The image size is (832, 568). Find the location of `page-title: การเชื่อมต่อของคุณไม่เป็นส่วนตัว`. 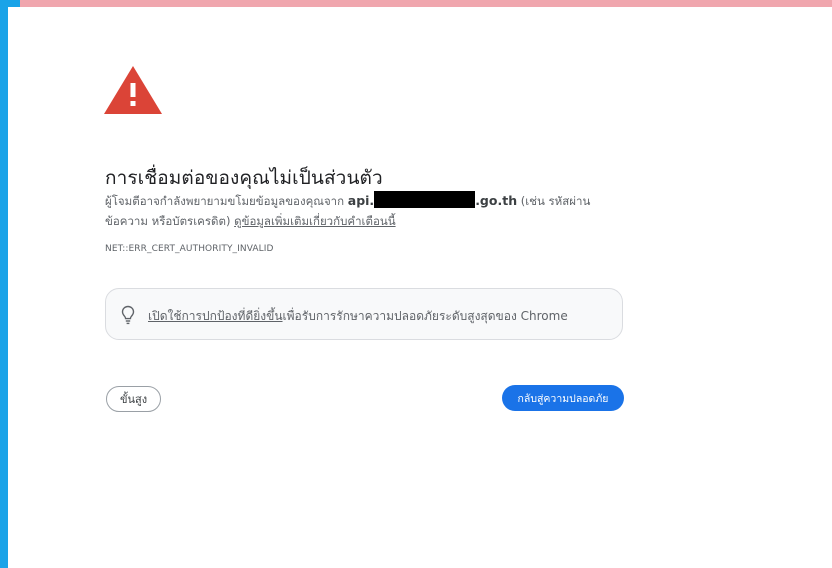

page-title: การเชื่อมต่อของคุณไม่เป็นส่วนตัว is located at coordinates (244, 177).